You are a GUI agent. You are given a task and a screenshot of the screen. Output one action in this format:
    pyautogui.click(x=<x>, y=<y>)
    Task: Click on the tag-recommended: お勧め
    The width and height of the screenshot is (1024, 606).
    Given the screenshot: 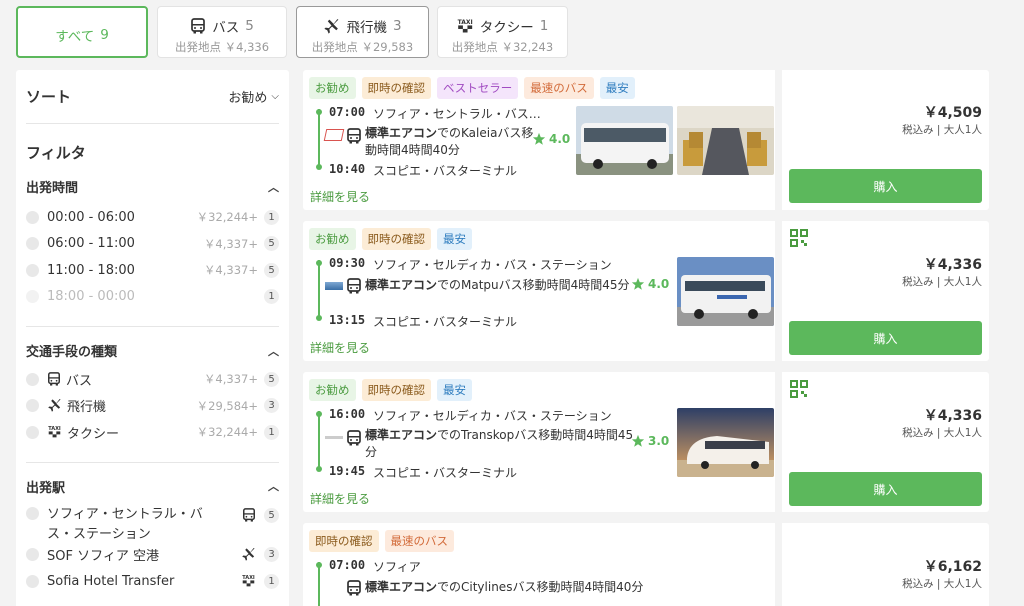 What is the action you would take?
    pyautogui.click(x=332, y=390)
    